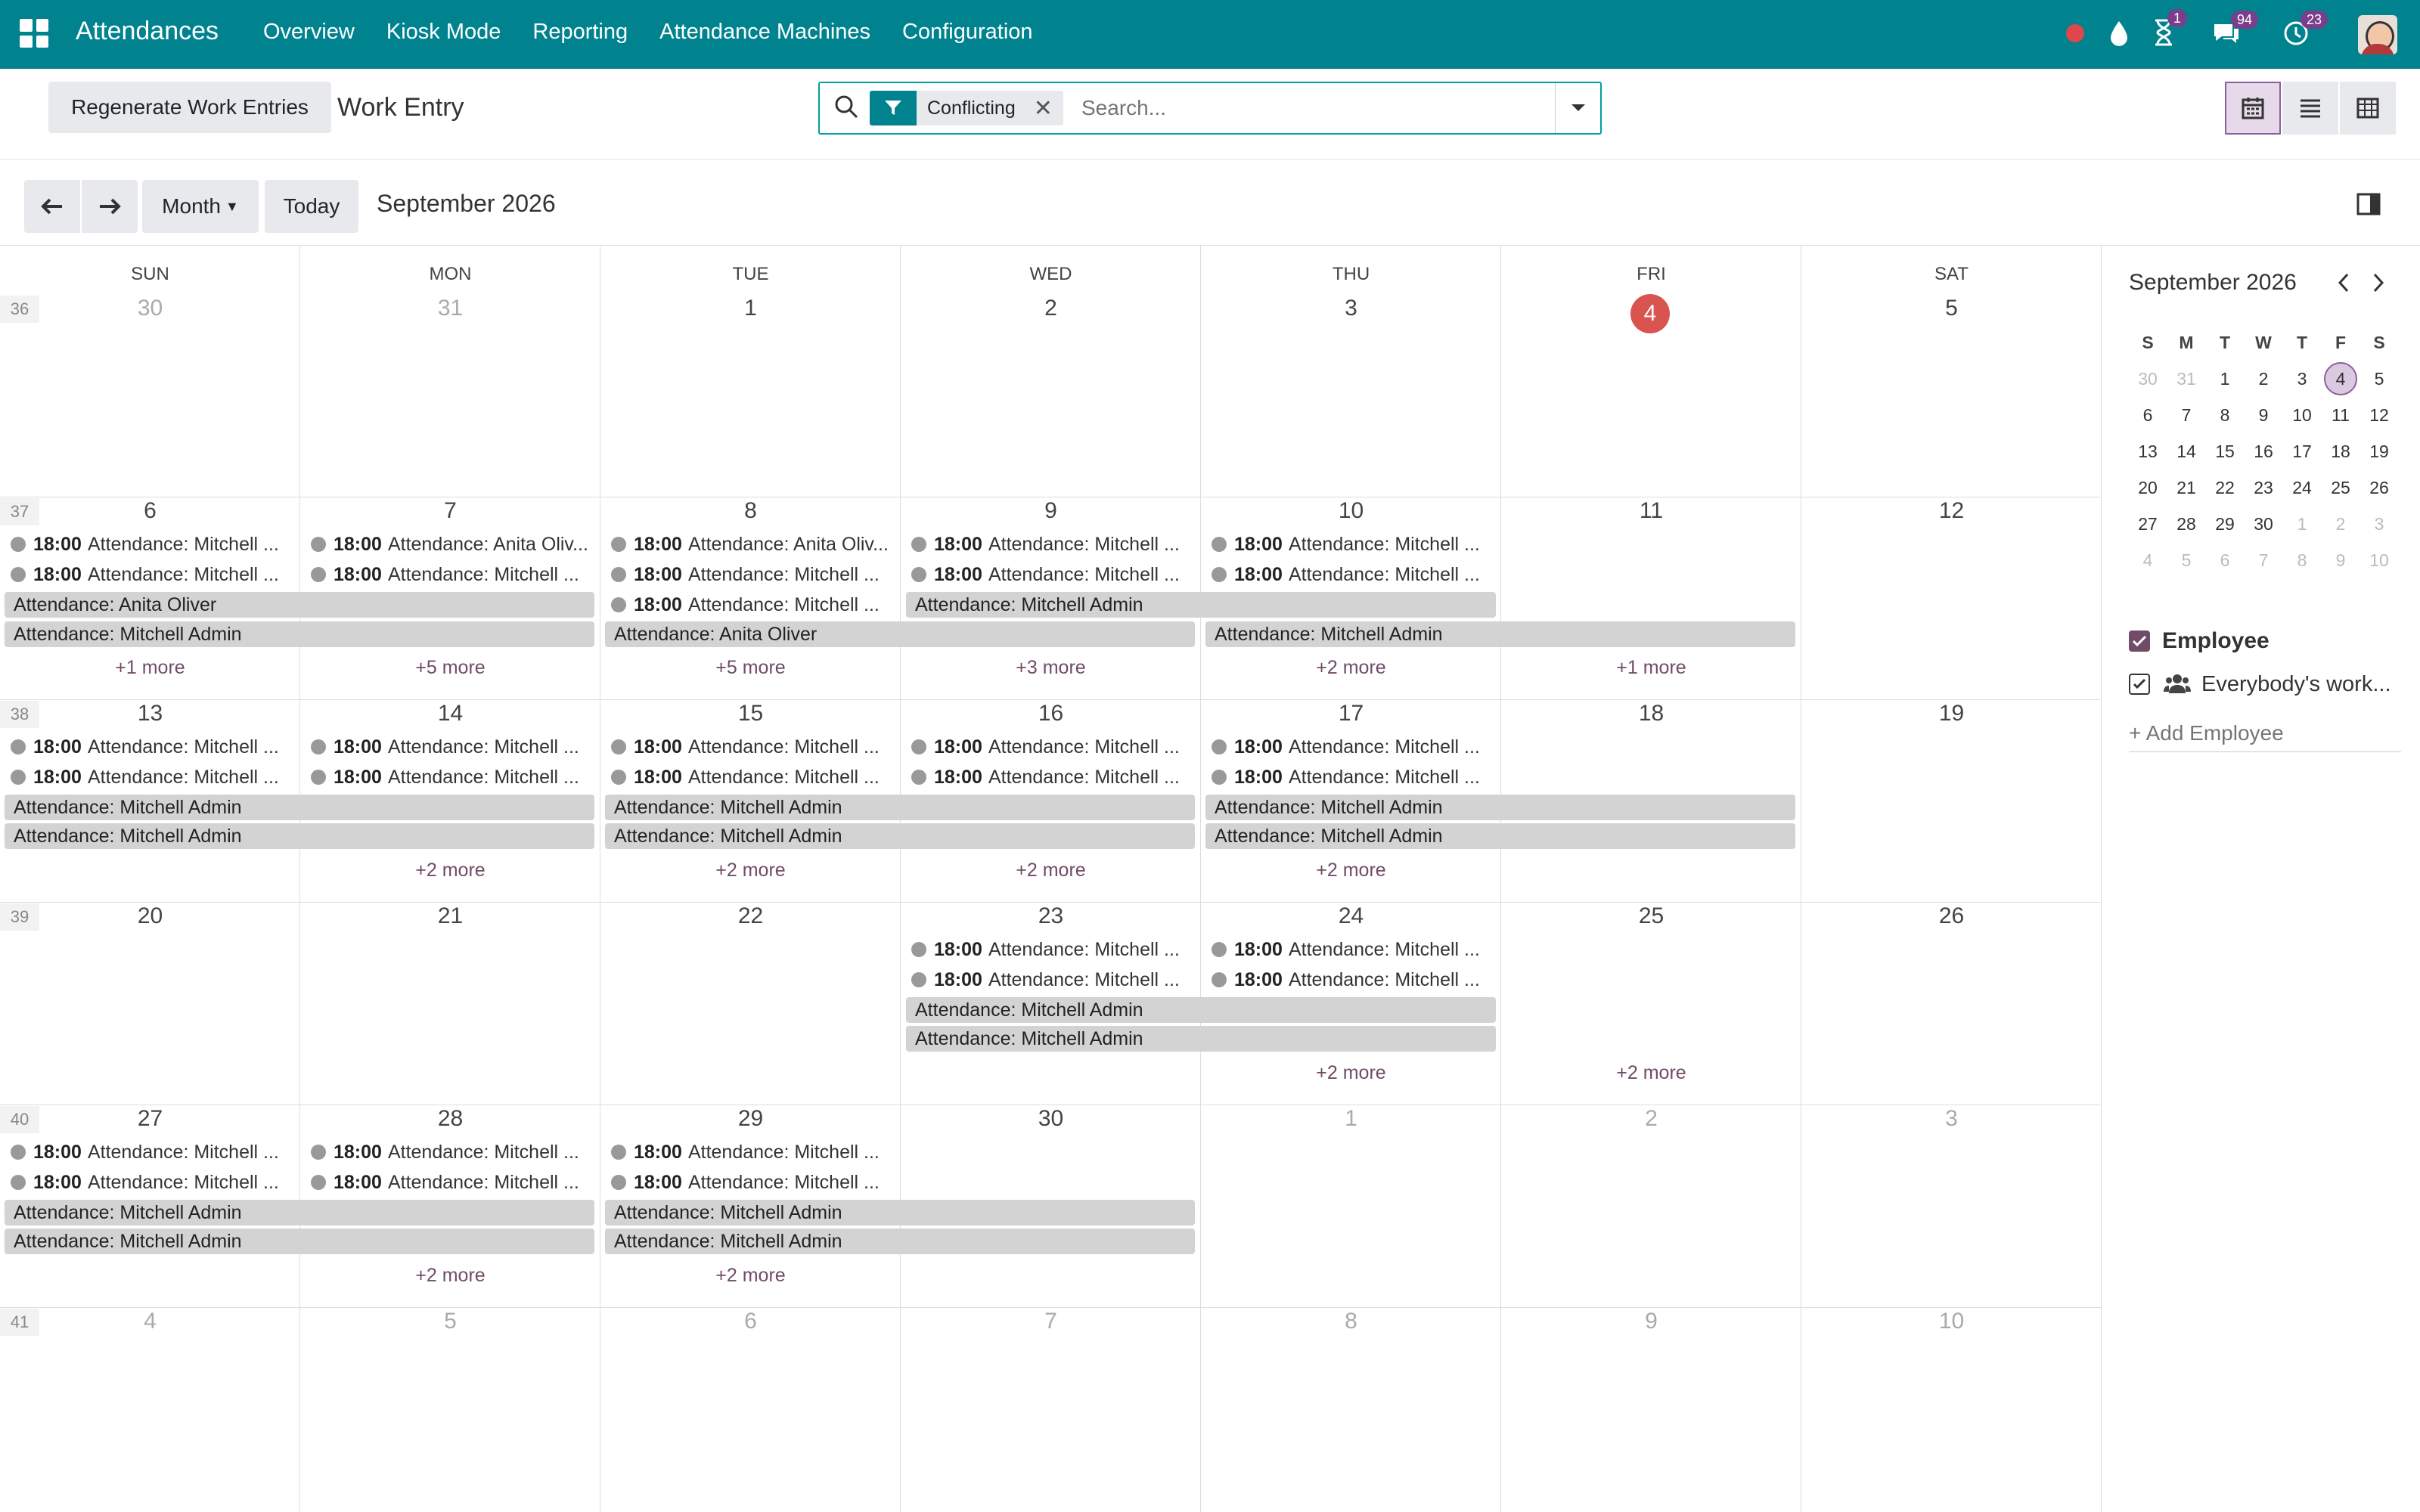 The height and width of the screenshot is (1512, 2420). I want to click on menu-reporting: Reporting, so click(580, 32).